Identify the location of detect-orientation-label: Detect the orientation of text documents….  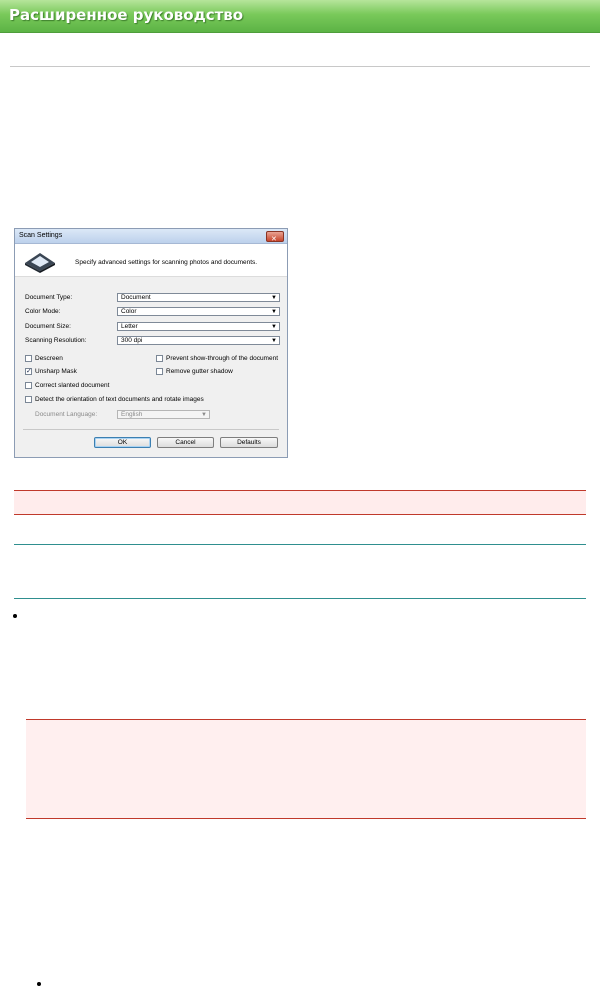
(119, 399).